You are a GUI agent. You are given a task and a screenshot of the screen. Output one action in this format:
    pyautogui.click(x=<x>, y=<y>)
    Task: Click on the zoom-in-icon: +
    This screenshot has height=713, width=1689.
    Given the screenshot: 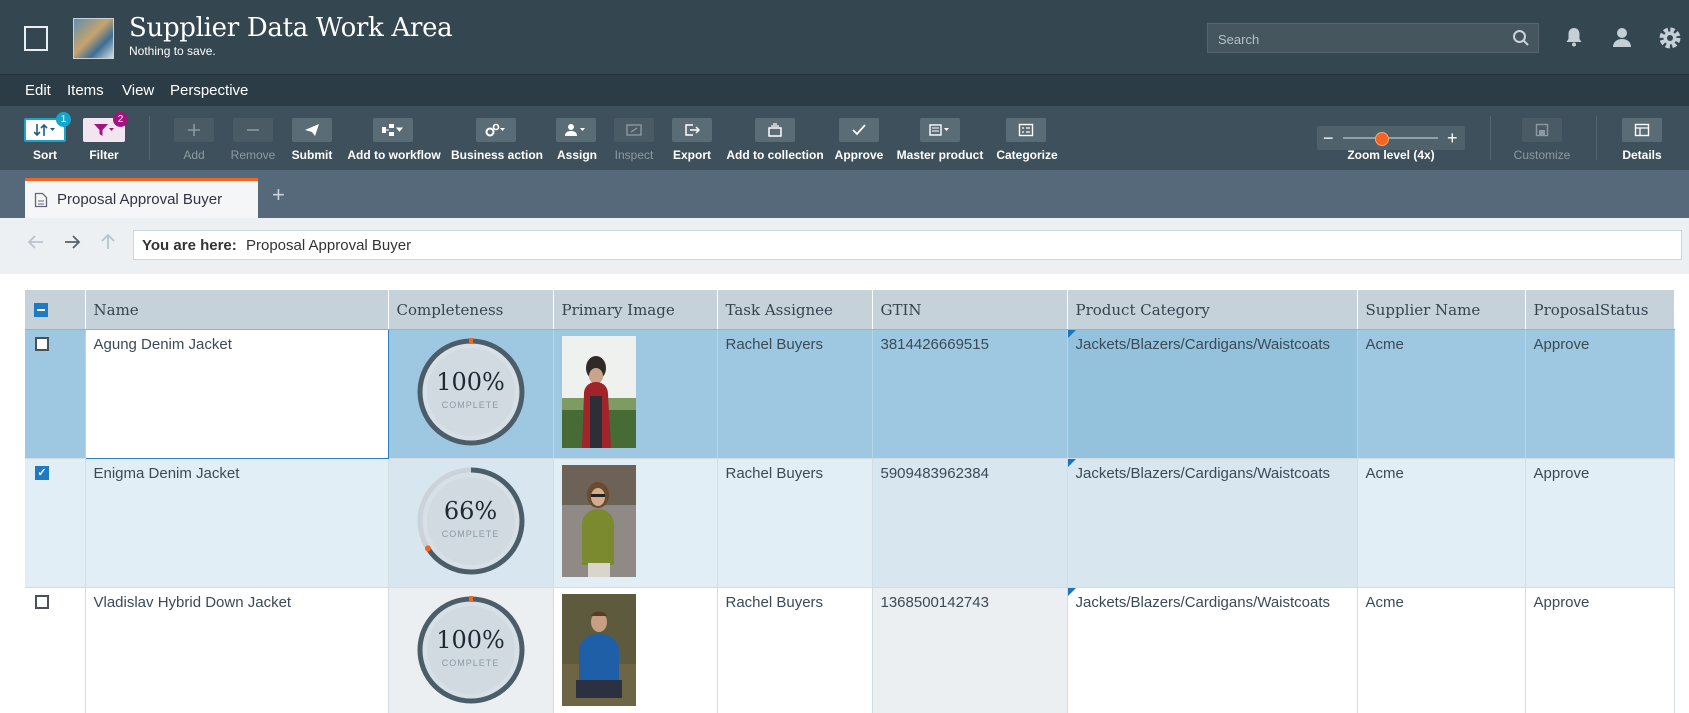 What is the action you would take?
    pyautogui.click(x=1452, y=138)
    